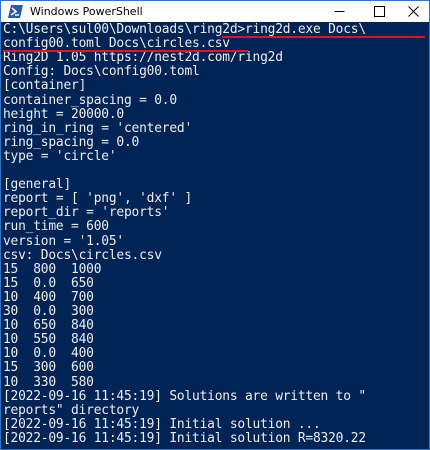  Describe the element at coordinates (63, 114) in the screenshot. I see `console-line: height = 20000.0` at that location.